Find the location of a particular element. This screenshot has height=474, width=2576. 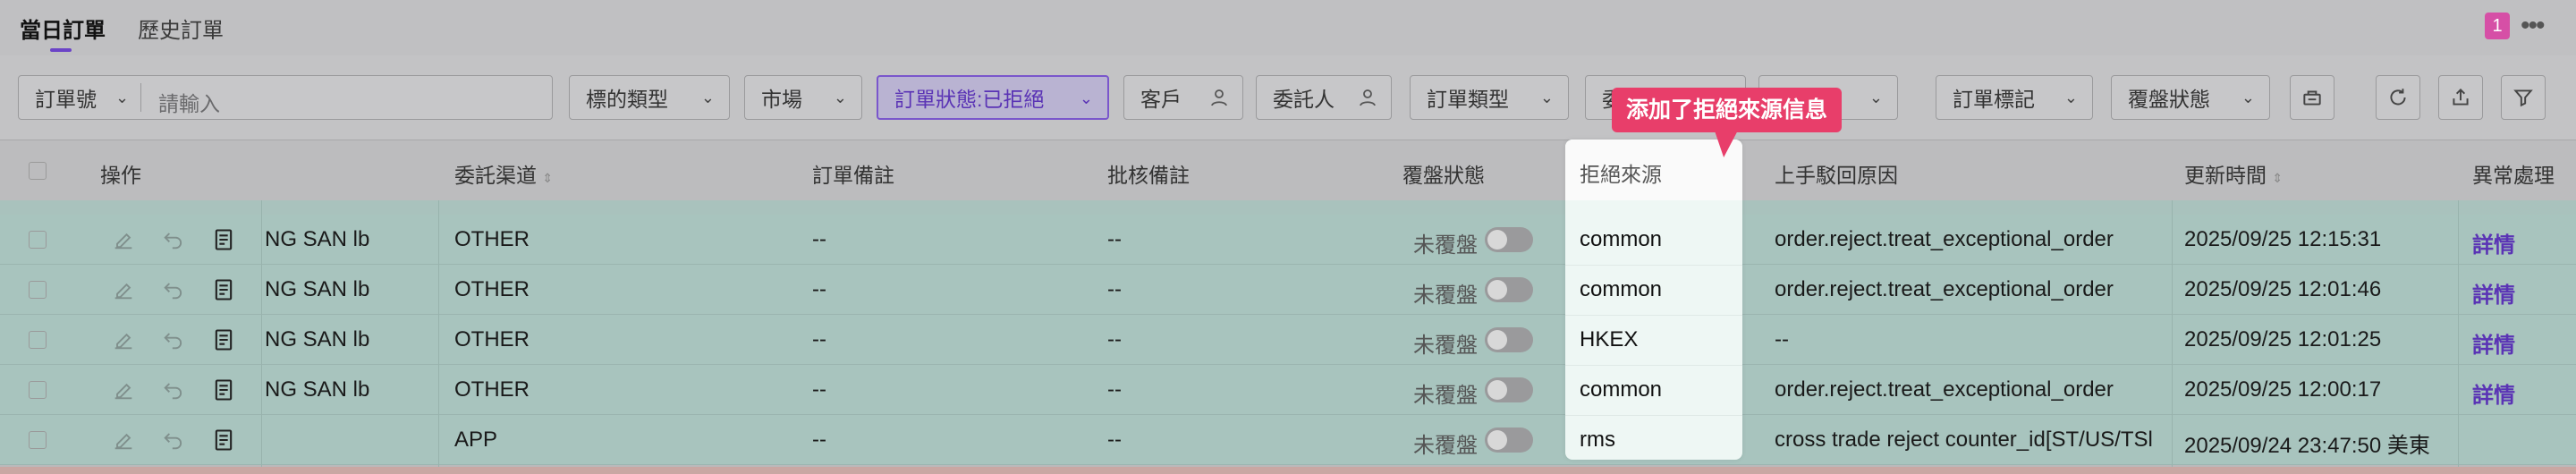

notification-badge: 1 is located at coordinates (2497, 26).